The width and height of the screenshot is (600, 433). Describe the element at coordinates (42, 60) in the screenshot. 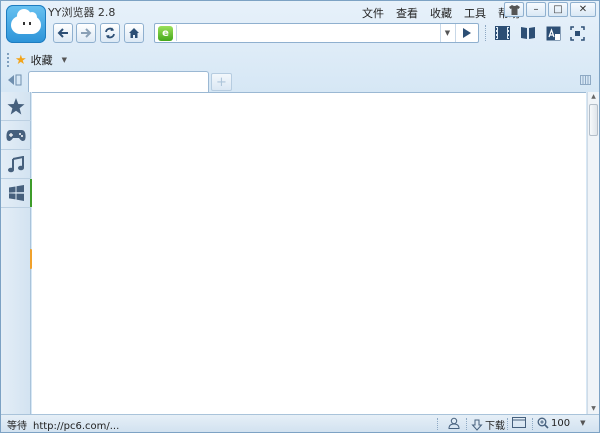

I see `favorites-menu-button: 收藏` at that location.